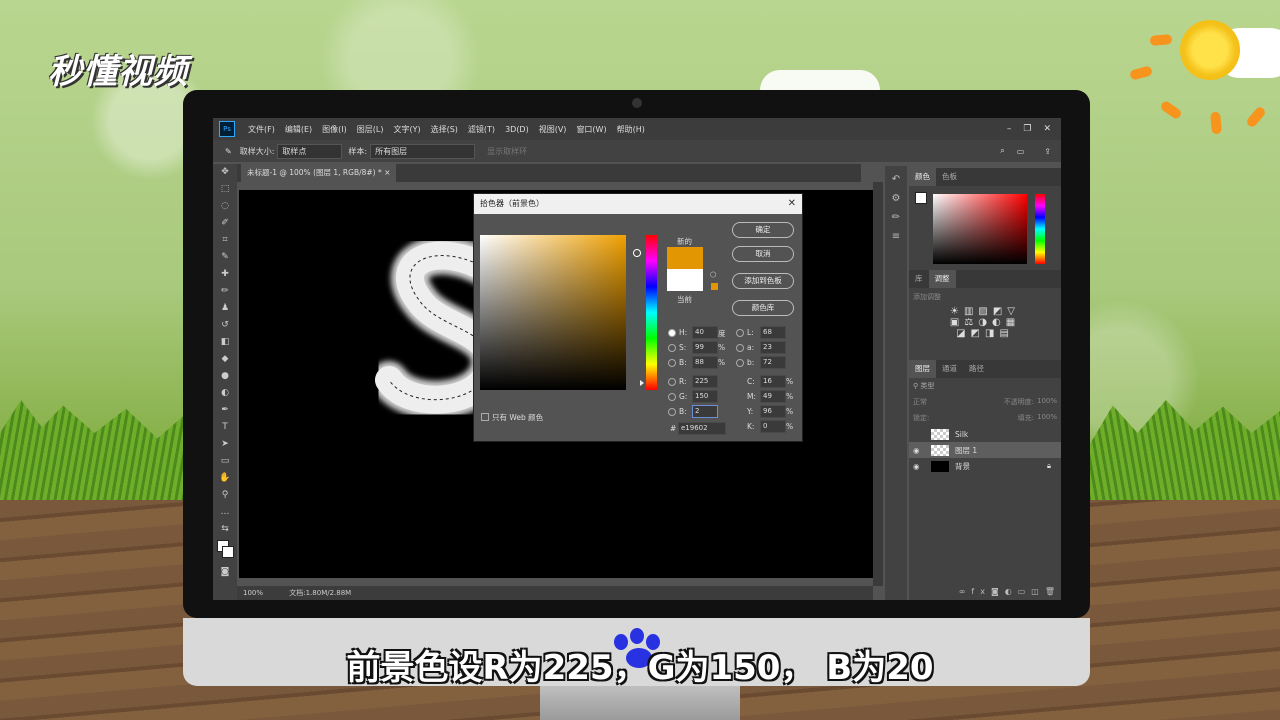 This screenshot has height=720, width=1280. What do you see at coordinates (896, 236) in the screenshot?
I see `adjustments-icon: ≡` at bounding box center [896, 236].